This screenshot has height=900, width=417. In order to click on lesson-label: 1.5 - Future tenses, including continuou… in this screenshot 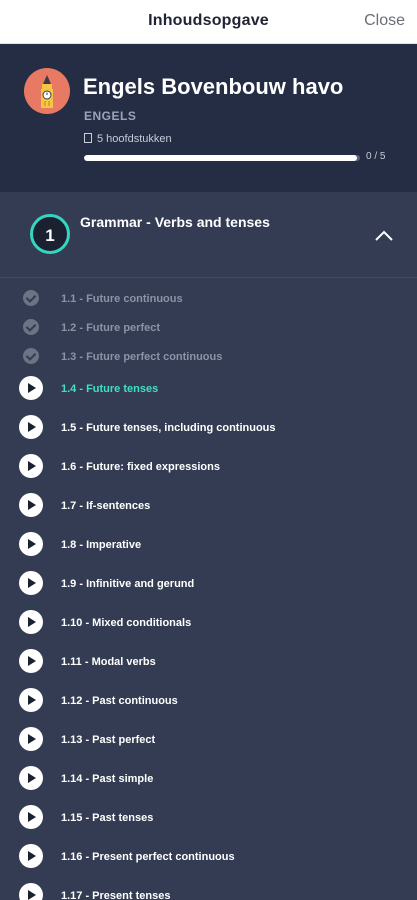, I will do `click(168, 428)`.